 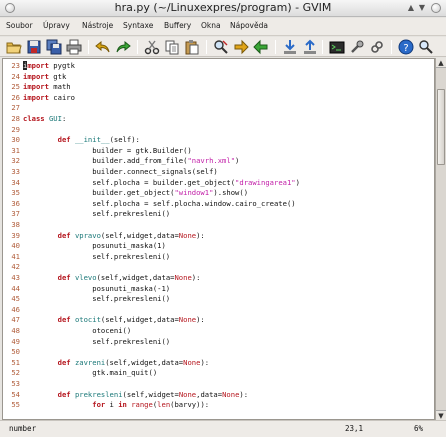 I want to click on line-number: 26, so click(x=15, y=97).